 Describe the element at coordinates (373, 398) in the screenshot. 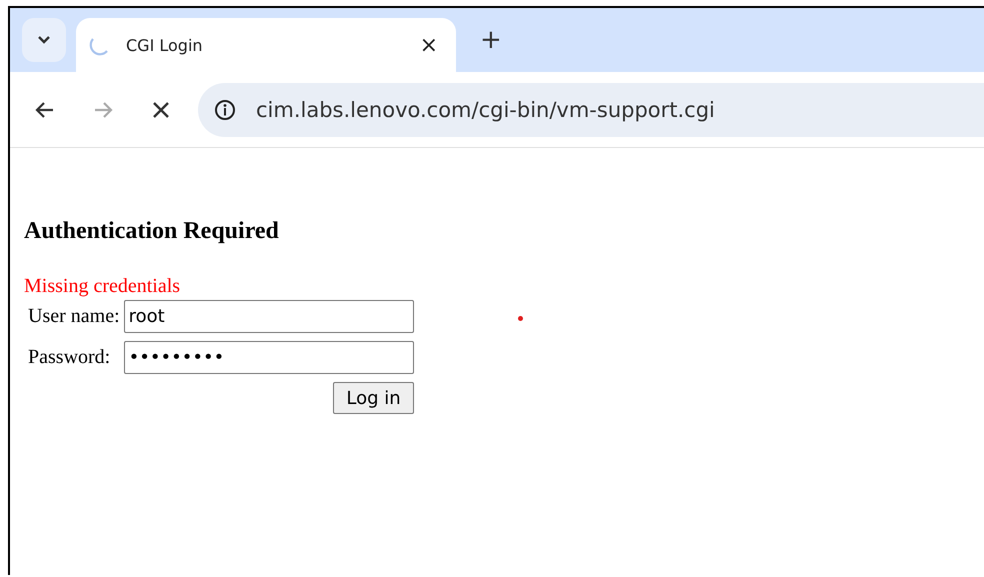

I see `login-button: Log in` at that location.